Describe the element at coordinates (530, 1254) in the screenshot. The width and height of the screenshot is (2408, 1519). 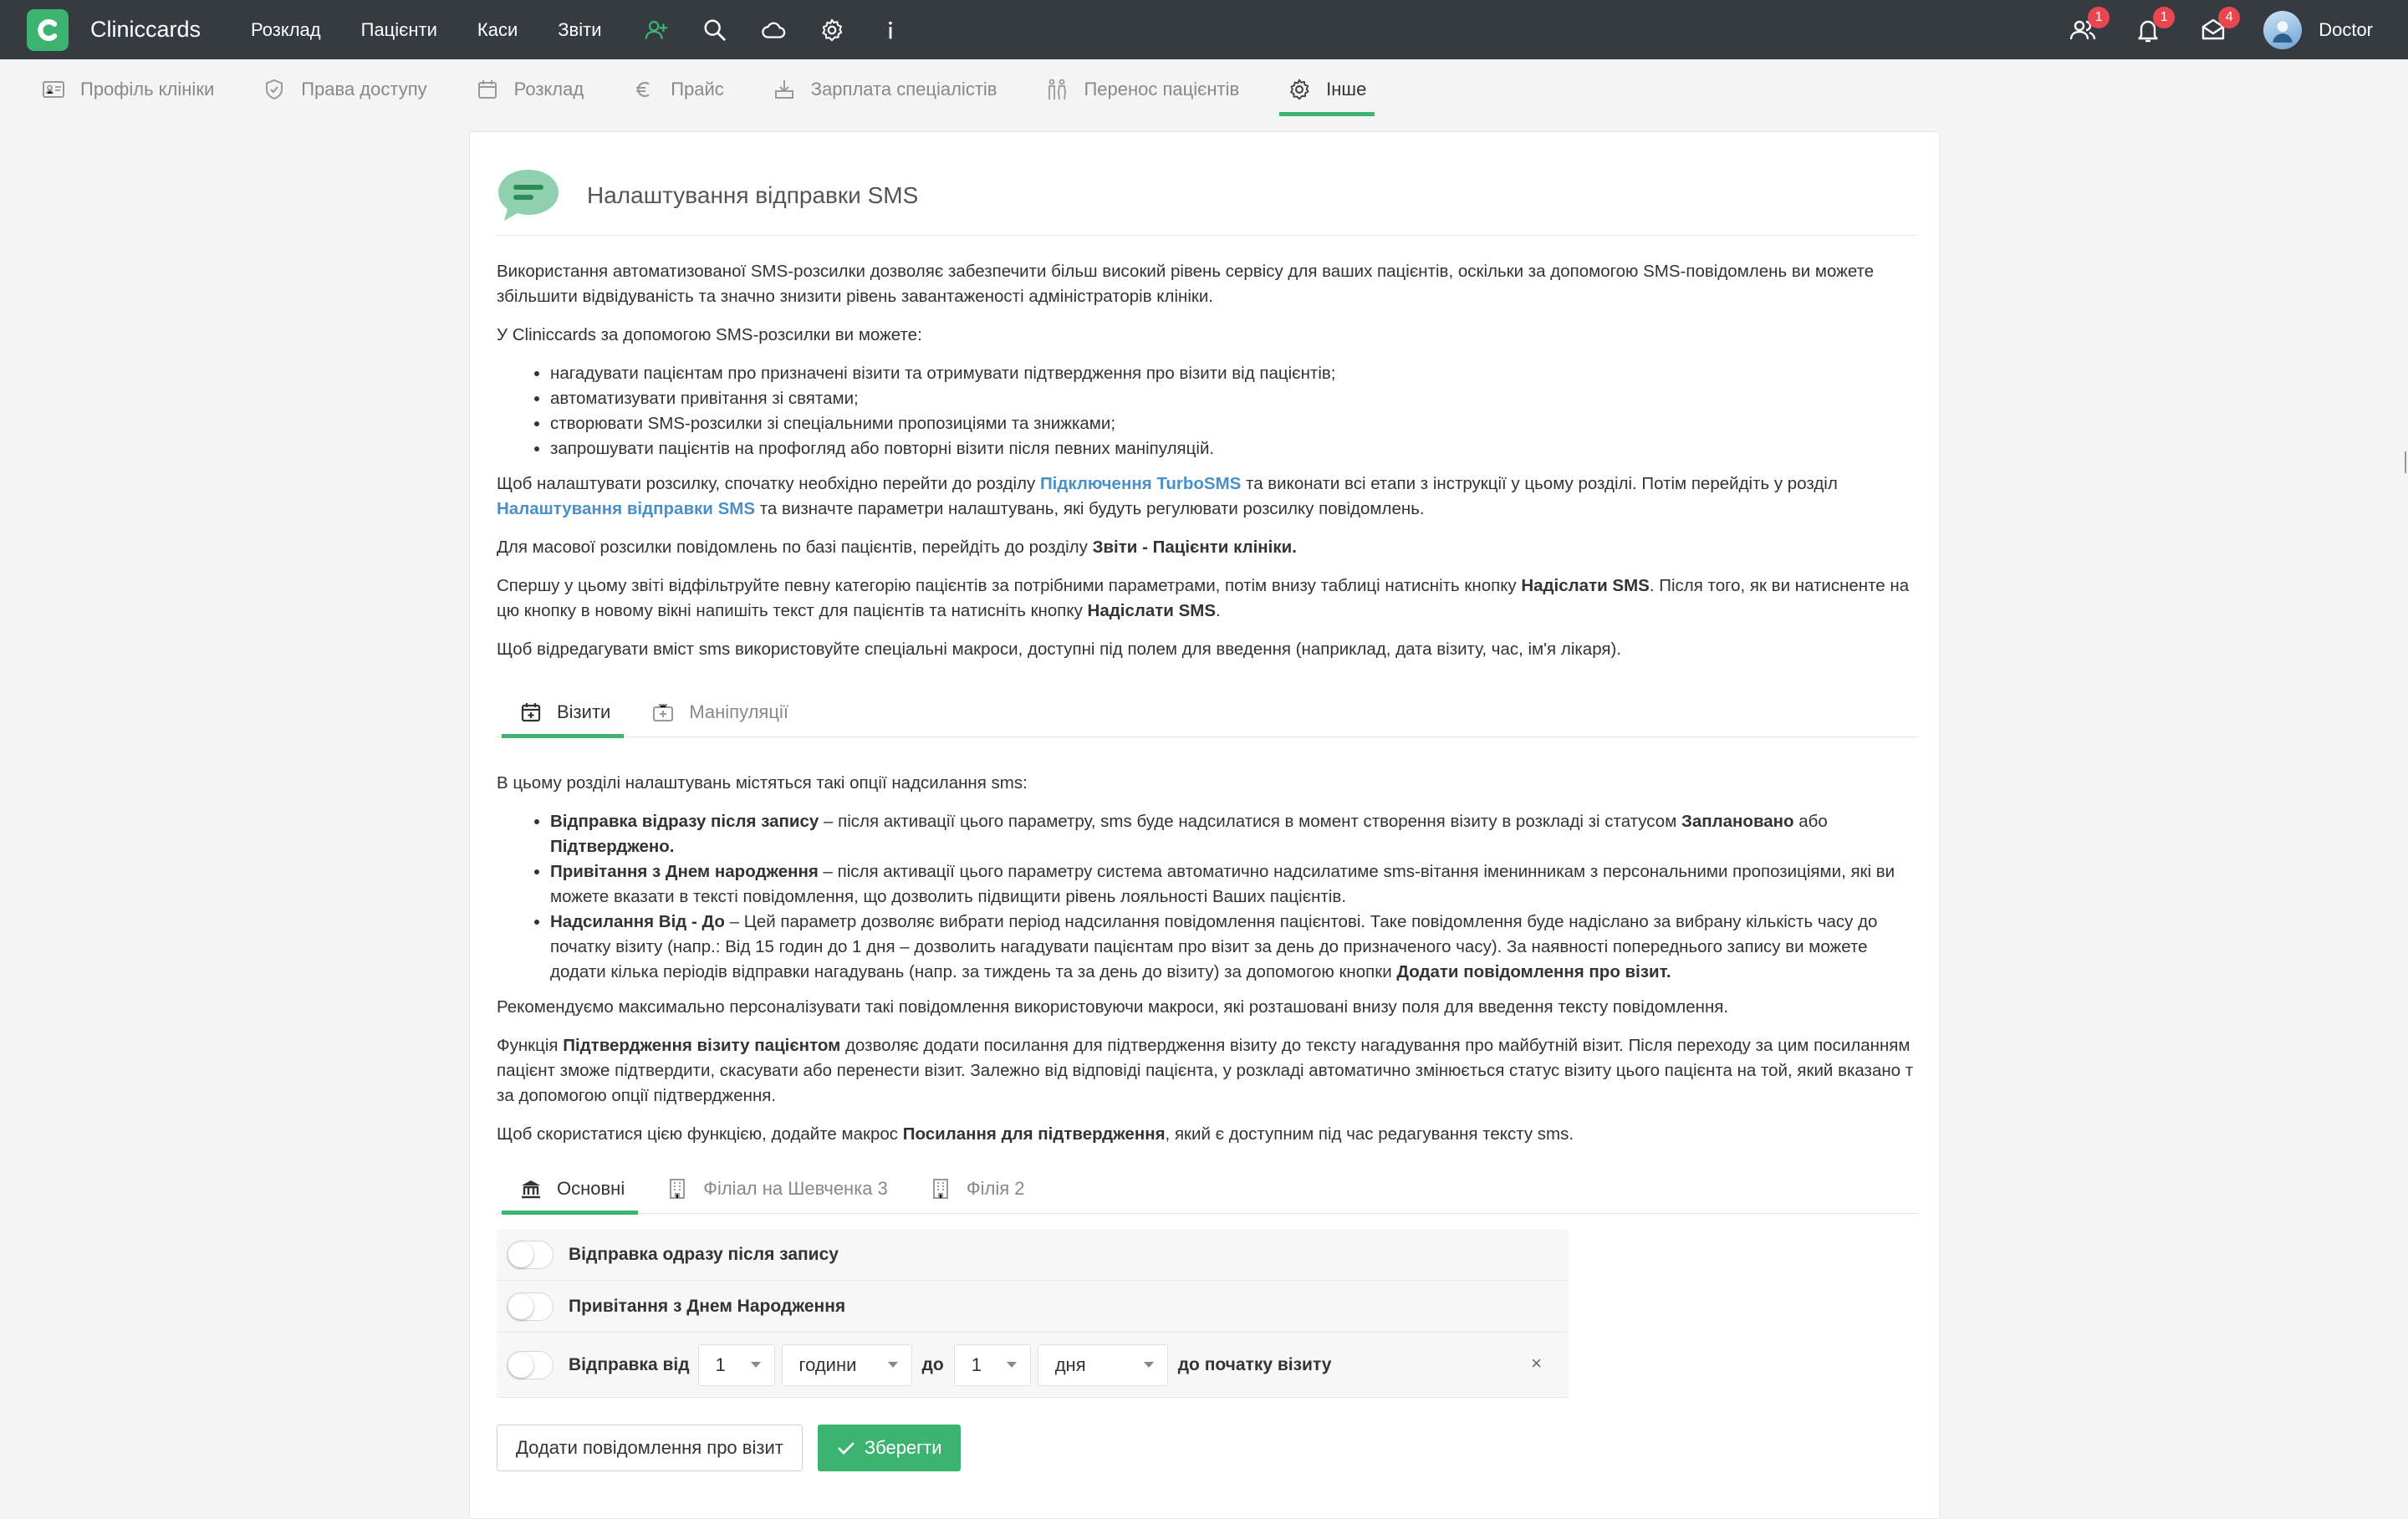
I see `after-booking-toggle` at that location.